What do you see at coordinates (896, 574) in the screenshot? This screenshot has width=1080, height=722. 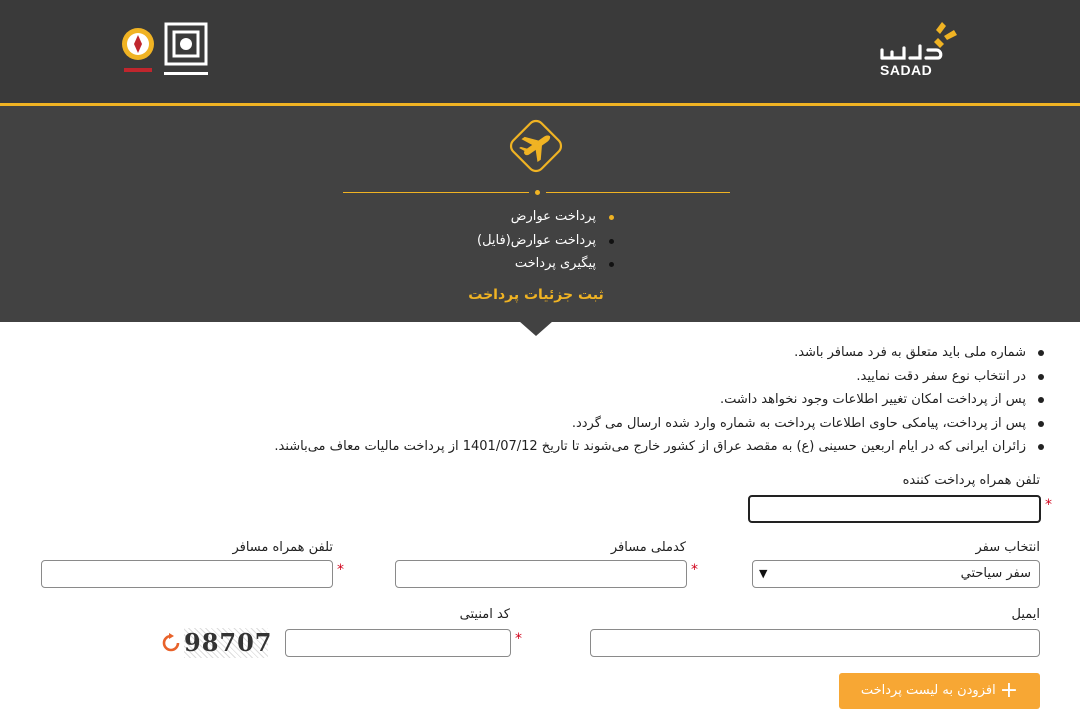 I see `trip-select: سفر سیاحتي ▼` at bounding box center [896, 574].